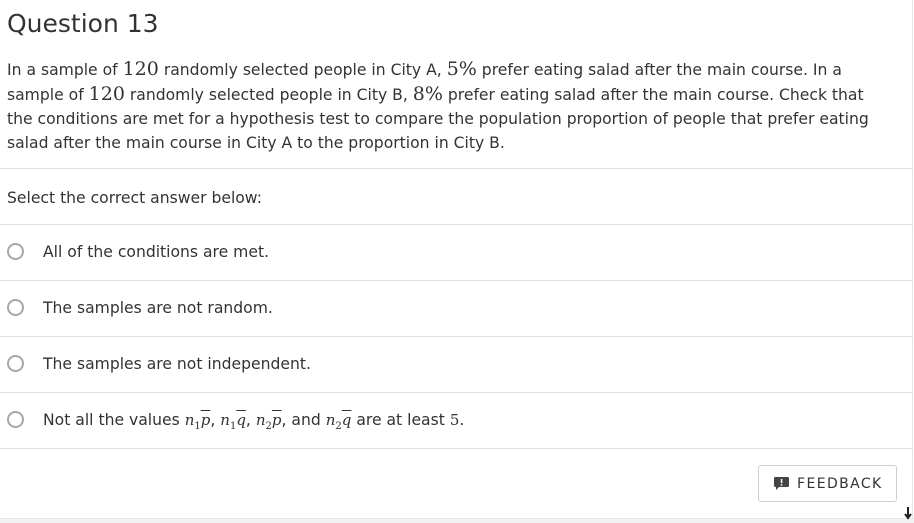 This screenshot has width=914, height=523. I want to click on math-n1-qbar: n1q, so click(233, 421).